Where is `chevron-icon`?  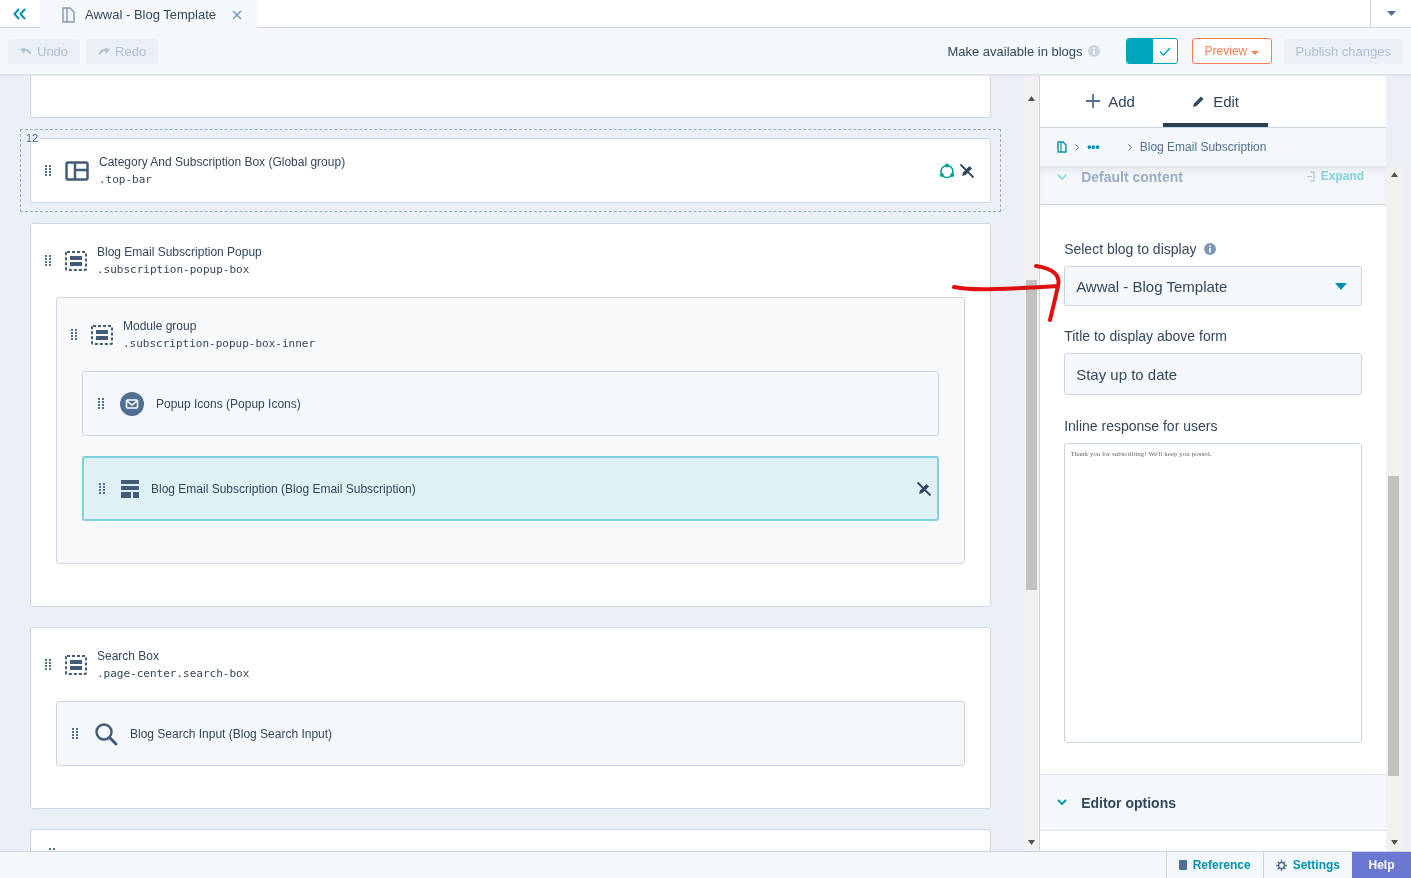 chevron-icon is located at coordinates (1062, 802).